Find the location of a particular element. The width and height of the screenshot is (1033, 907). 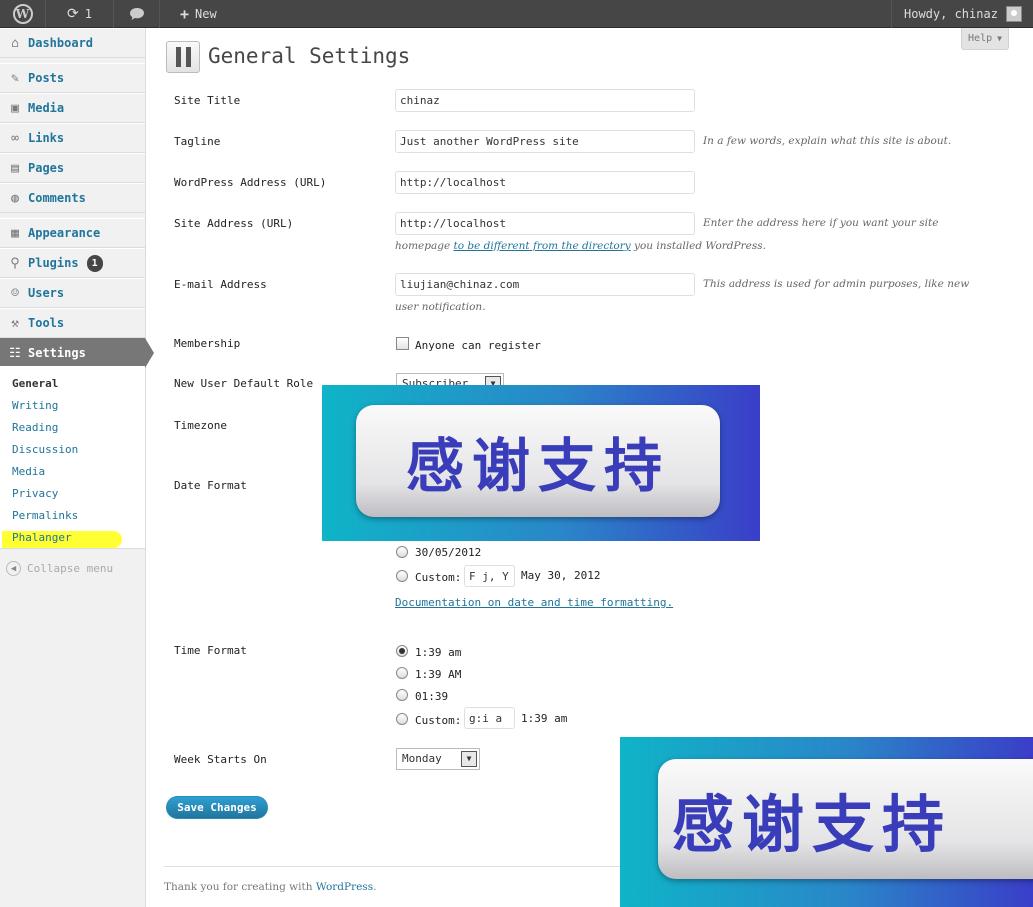

footer-thanks: Thank you for creating with is located at coordinates (238, 887).